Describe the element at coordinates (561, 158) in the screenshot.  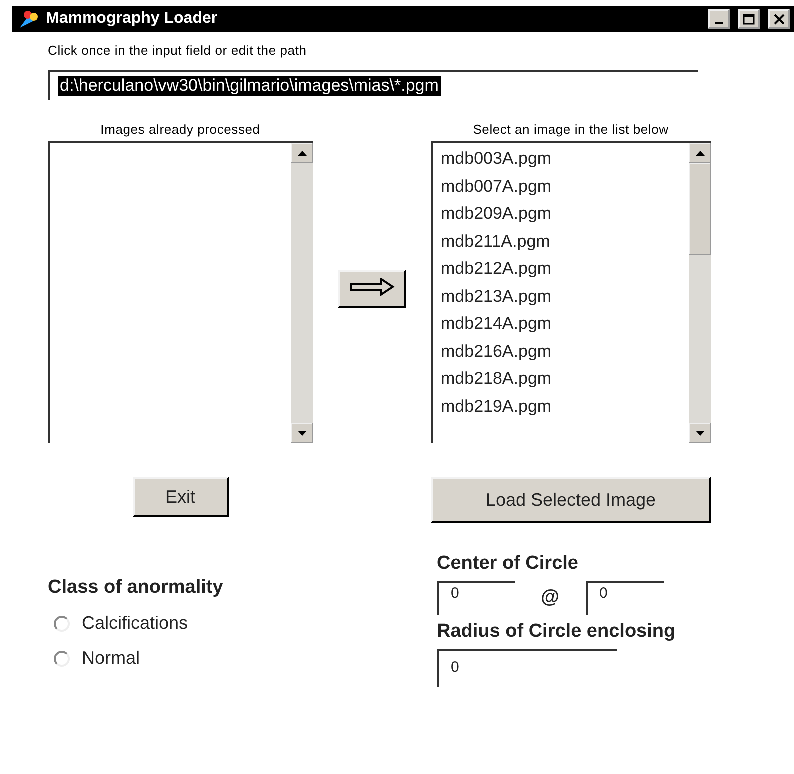
I see `list-item: mdb003A.pgm` at that location.